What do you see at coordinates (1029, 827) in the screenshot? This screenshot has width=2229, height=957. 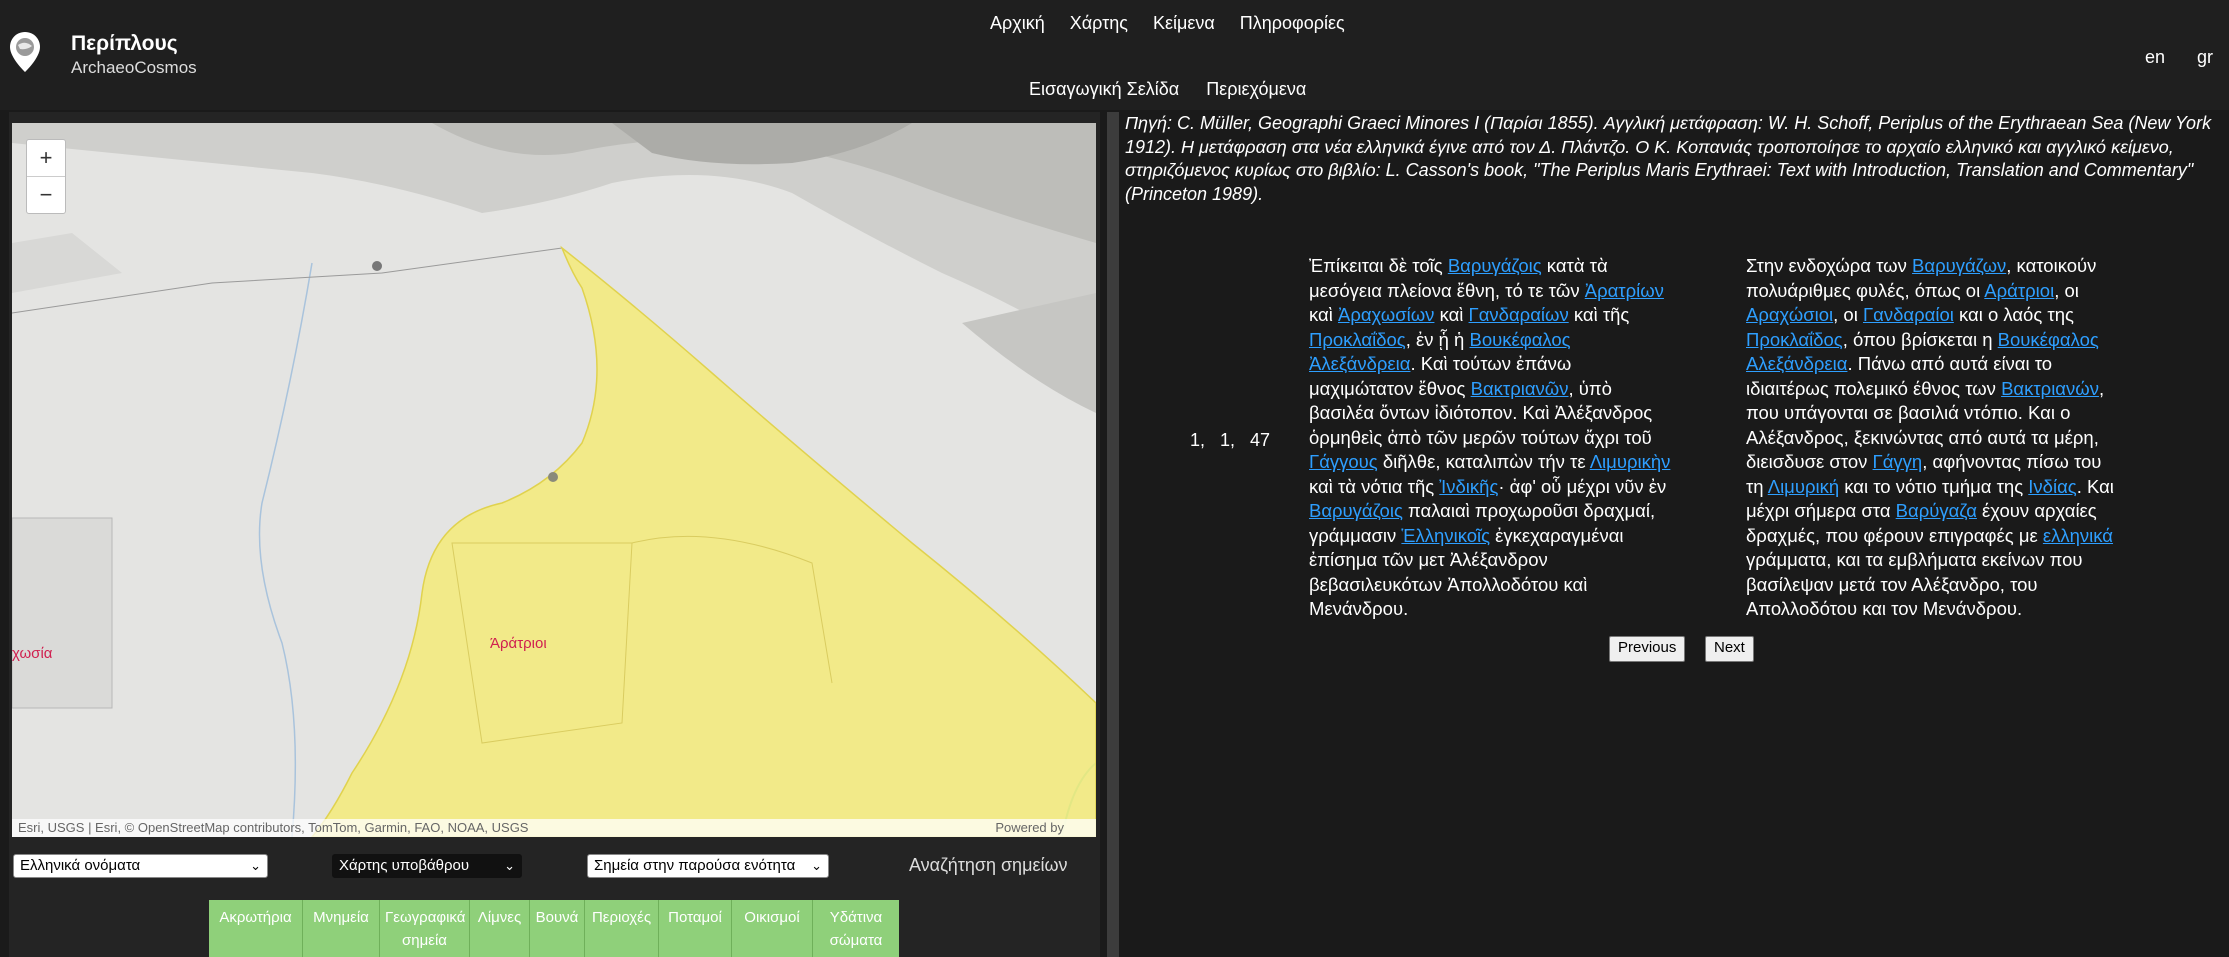 I see `powered-by: Powered by` at bounding box center [1029, 827].